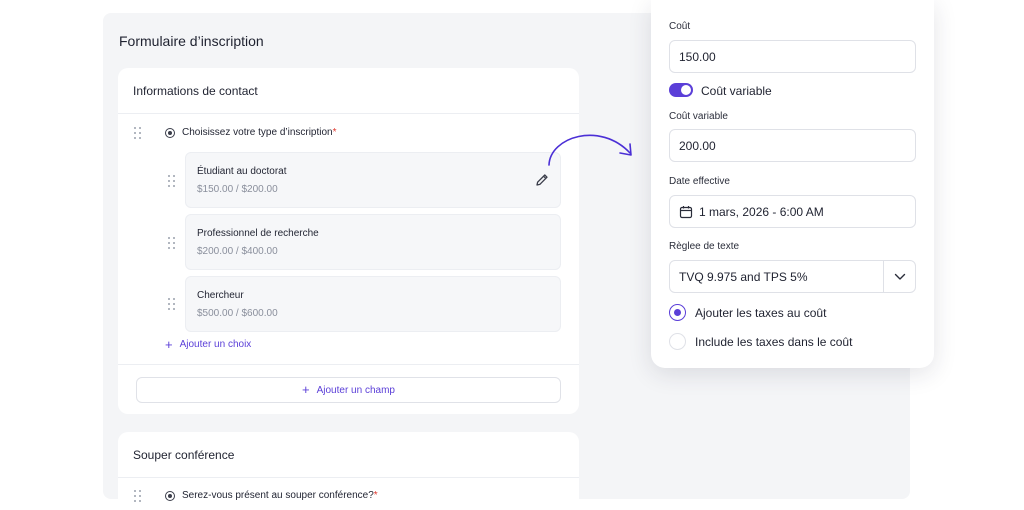  What do you see at coordinates (792, 56) in the screenshot?
I see `cost-input: 150.00` at bounding box center [792, 56].